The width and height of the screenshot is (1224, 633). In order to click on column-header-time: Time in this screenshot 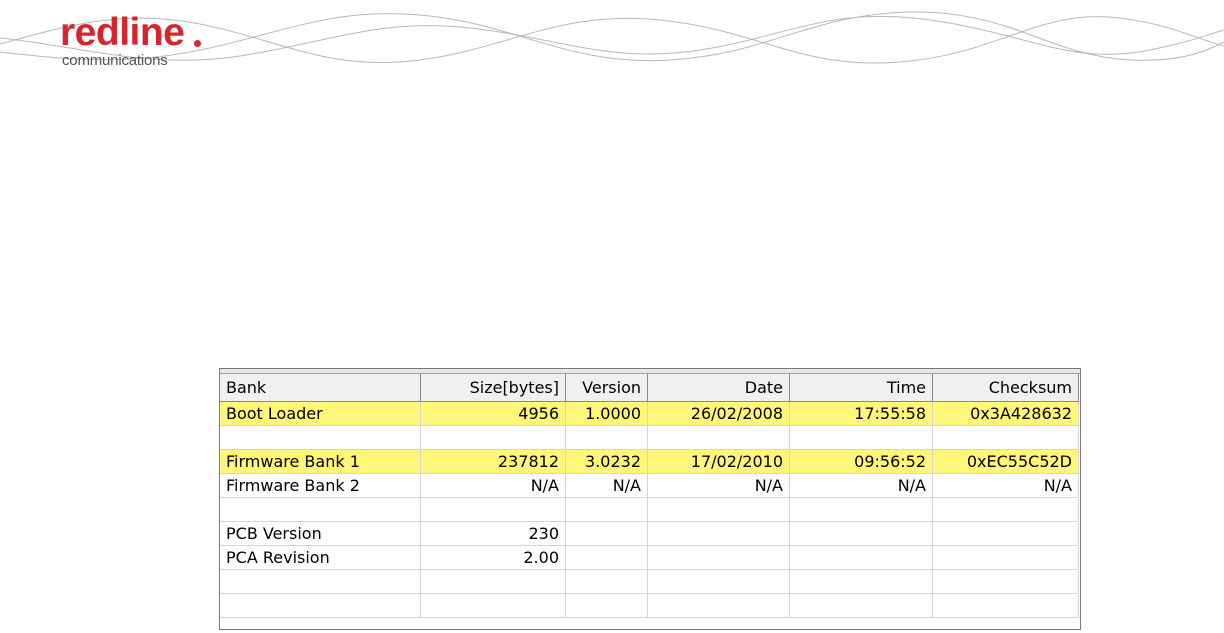, I will do `click(861, 388)`.